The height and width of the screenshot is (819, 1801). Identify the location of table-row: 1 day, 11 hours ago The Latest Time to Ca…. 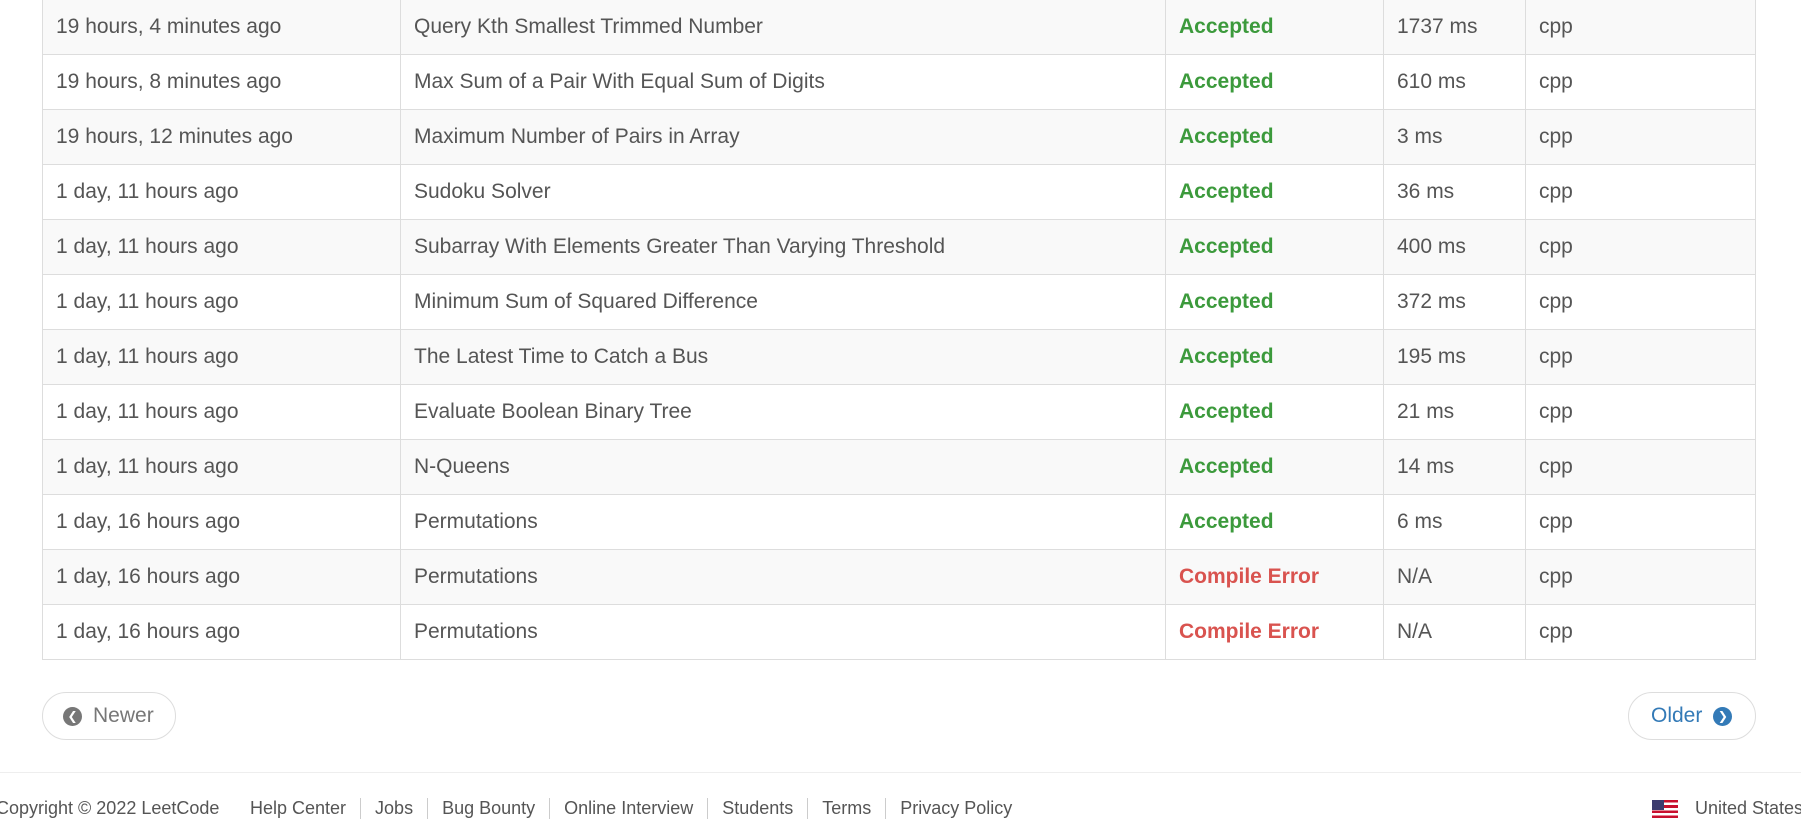
(899, 357).